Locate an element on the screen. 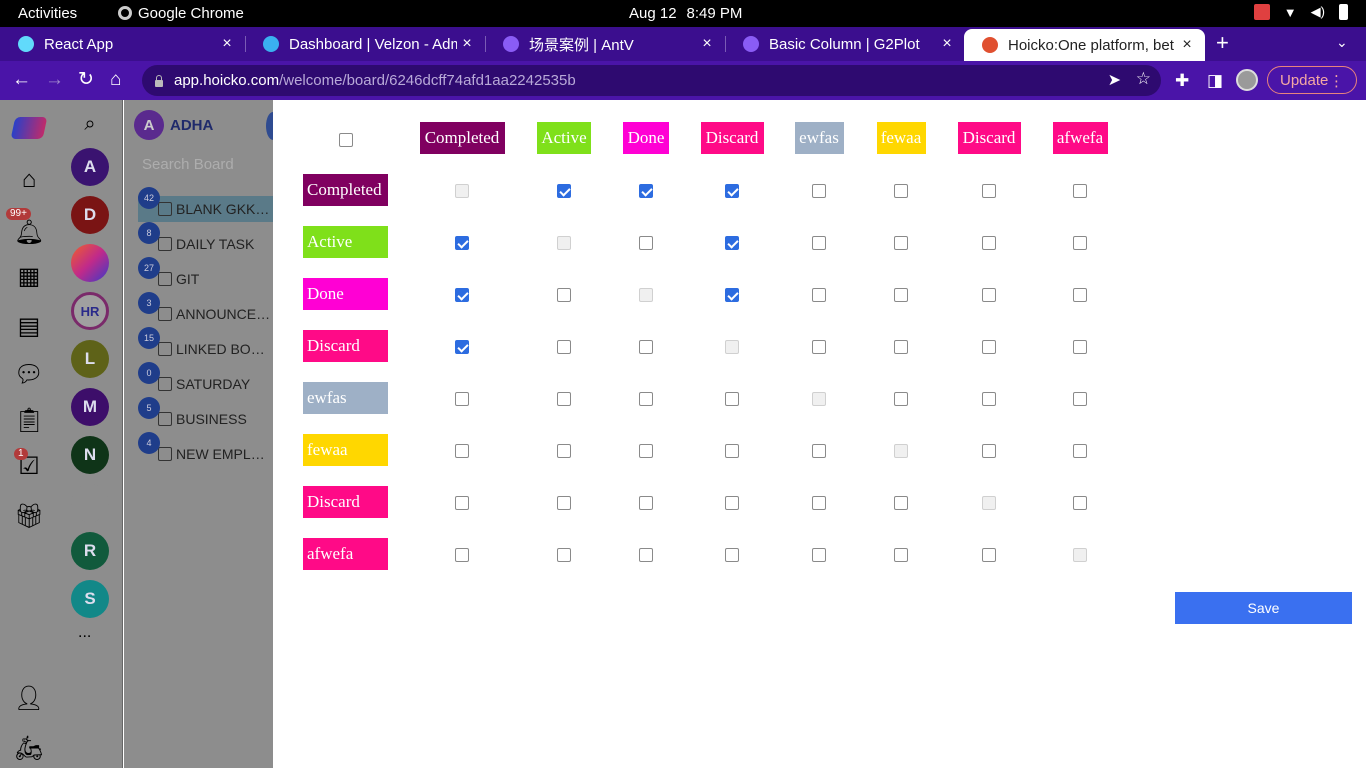 The height and width of the screenshot is (768, 1366). extensions-icon: ✚ is located at coordinates (1182, 81).